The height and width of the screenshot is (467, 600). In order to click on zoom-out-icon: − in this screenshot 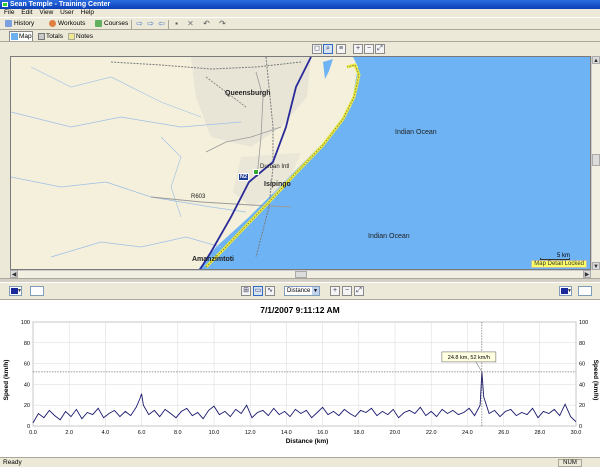, I will do `click(369, 49)`.